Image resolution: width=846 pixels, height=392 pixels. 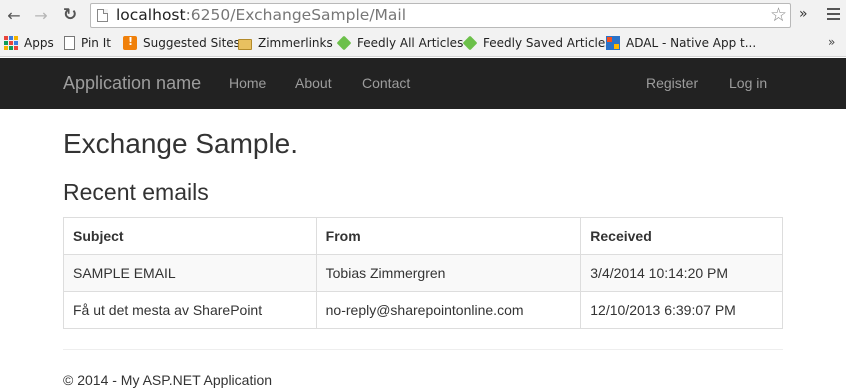 What do you see at coordinates (448, 310) in the screenshot?
I see `email-from: no-reply@sharepointonline.com` at bounding box center [448, 310].